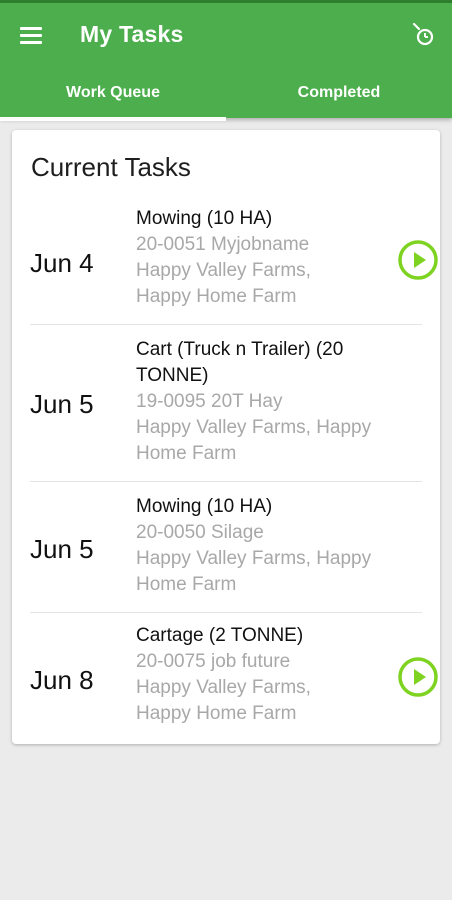 The image size is (452, 900). I want to click on tab-bar: Work Queue Completed, so click(226, 95).